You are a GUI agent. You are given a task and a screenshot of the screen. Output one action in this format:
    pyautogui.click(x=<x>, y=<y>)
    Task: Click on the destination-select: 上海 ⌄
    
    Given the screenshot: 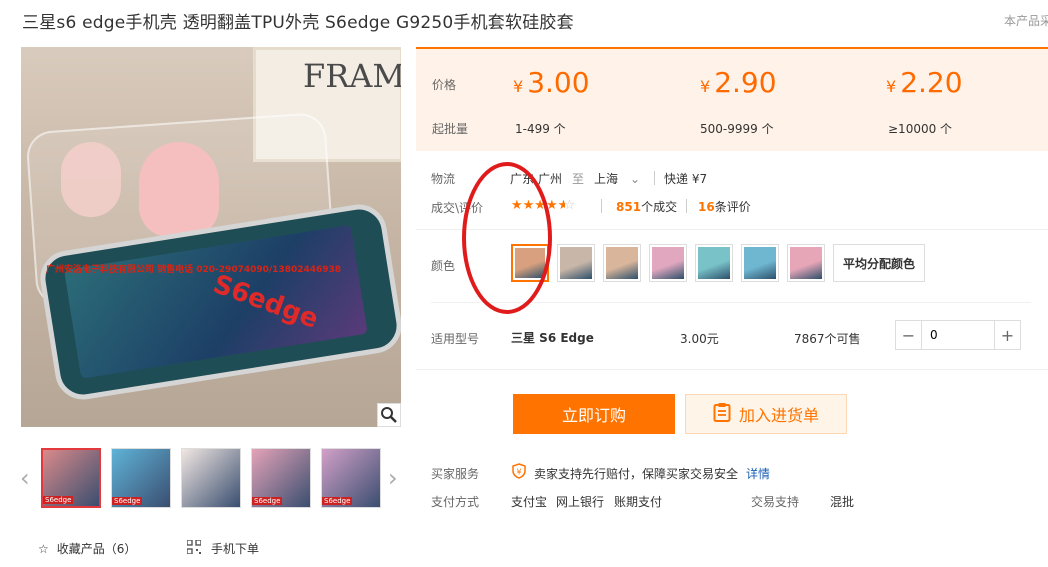 What is the action you would take?
    pyautogui.click(x=617, y=178)
    